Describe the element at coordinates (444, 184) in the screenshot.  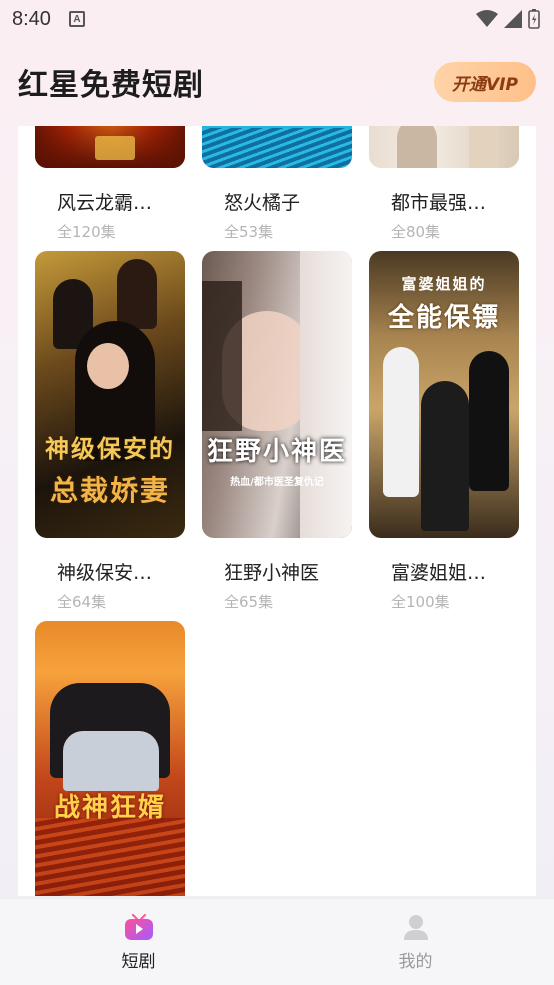
I see `drama-card: 都市最强… 全80集` at that location.